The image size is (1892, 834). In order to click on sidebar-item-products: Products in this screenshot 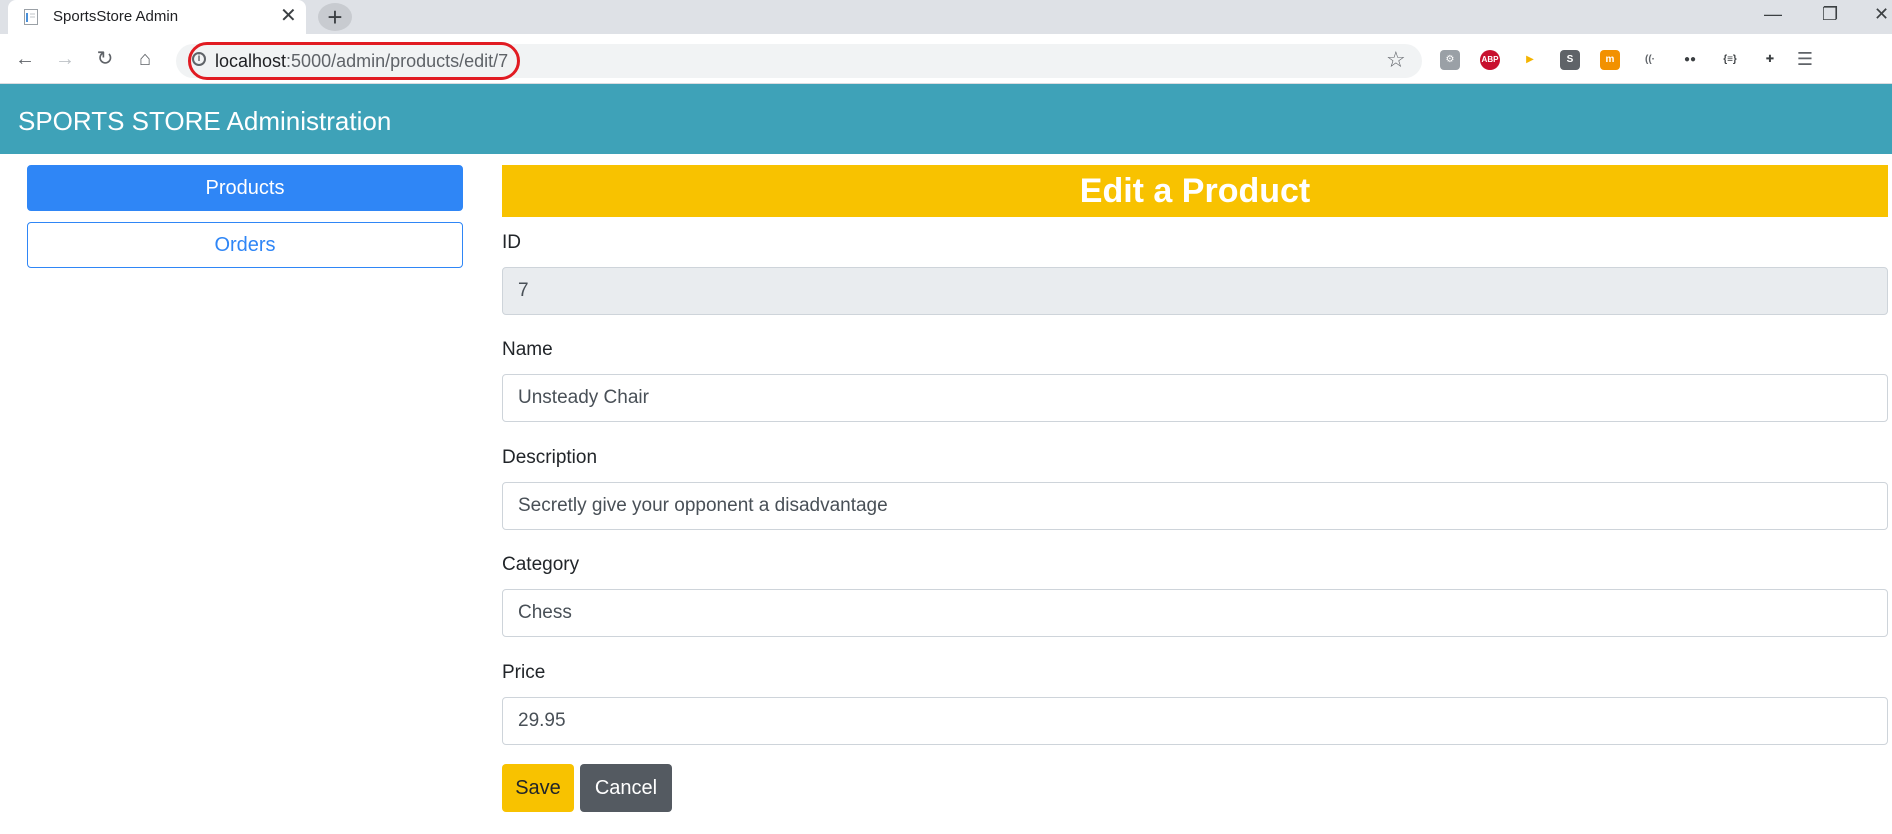, I will do `click(245, 188)`.